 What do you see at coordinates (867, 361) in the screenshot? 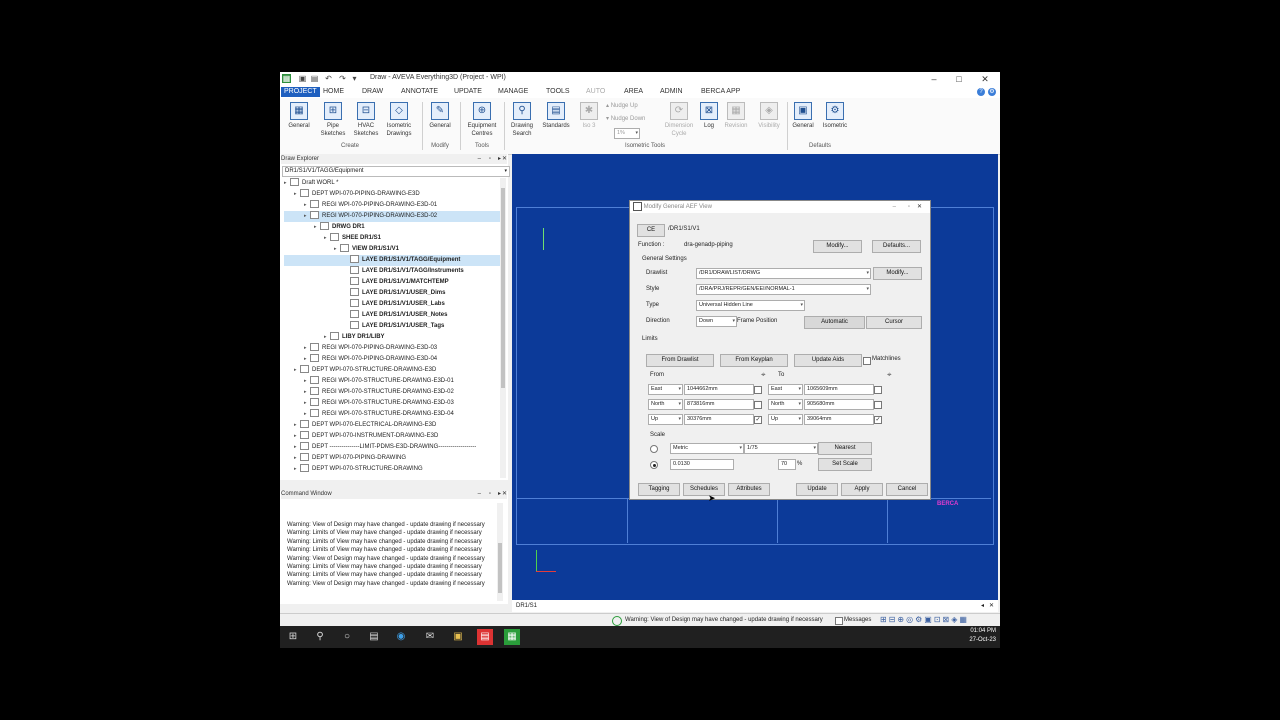
I see `matchlines-checkbox` at bounding box center [867, 361].